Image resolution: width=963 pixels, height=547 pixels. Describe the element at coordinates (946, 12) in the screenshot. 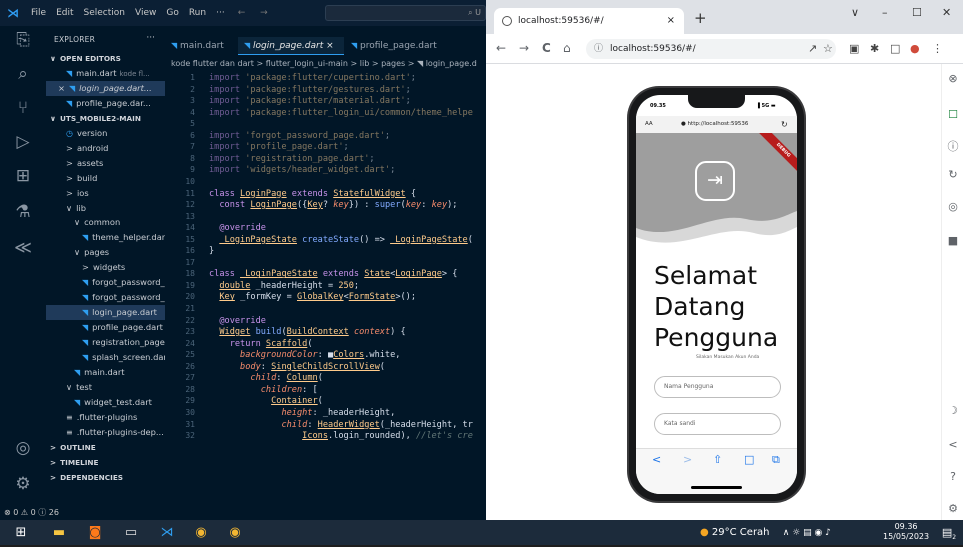

I see `close-window-icon: ✕` at that location.